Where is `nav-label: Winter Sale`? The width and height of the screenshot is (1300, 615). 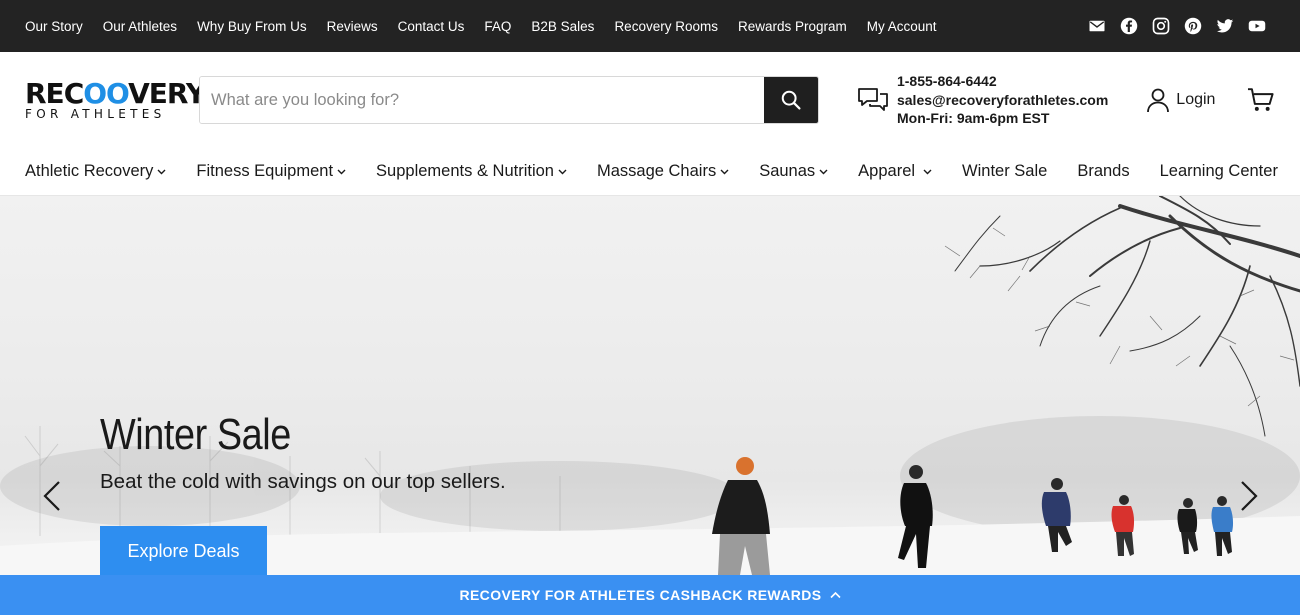
nav-label: Winter Sale is located at coordinates (1005, 171).